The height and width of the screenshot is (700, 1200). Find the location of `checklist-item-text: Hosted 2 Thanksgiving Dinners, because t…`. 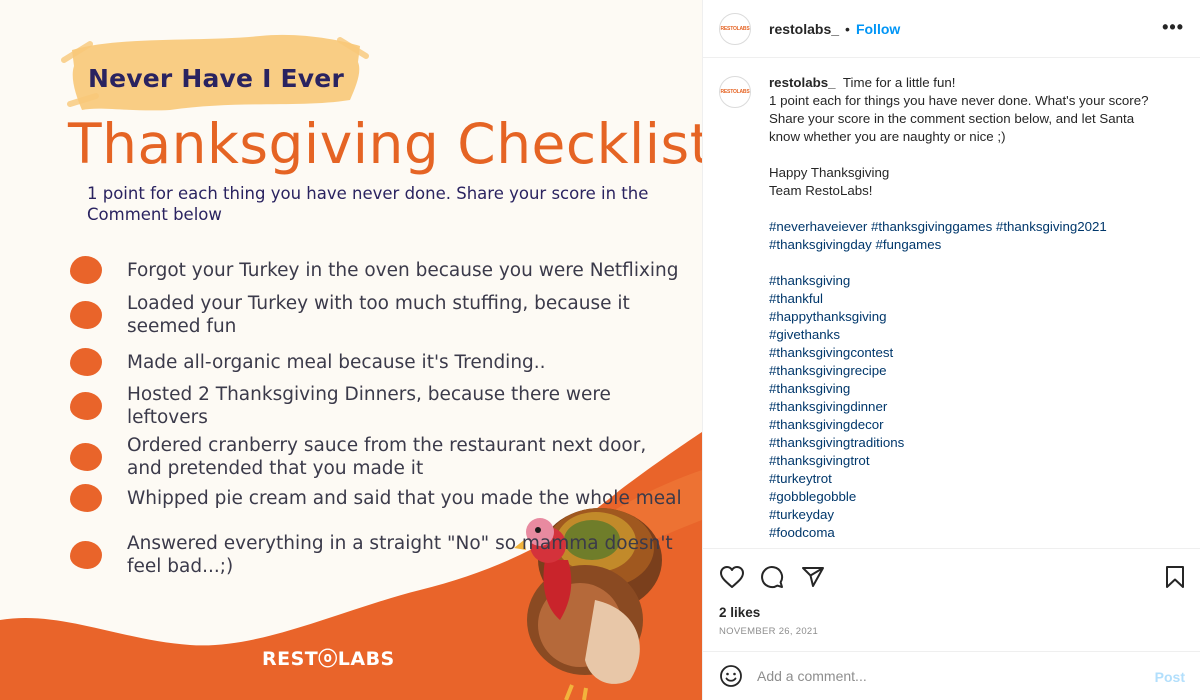

checklist-item-text: Hosted 2 Thanksgiving Dinners, because t… is located at coordinates (369, 406).